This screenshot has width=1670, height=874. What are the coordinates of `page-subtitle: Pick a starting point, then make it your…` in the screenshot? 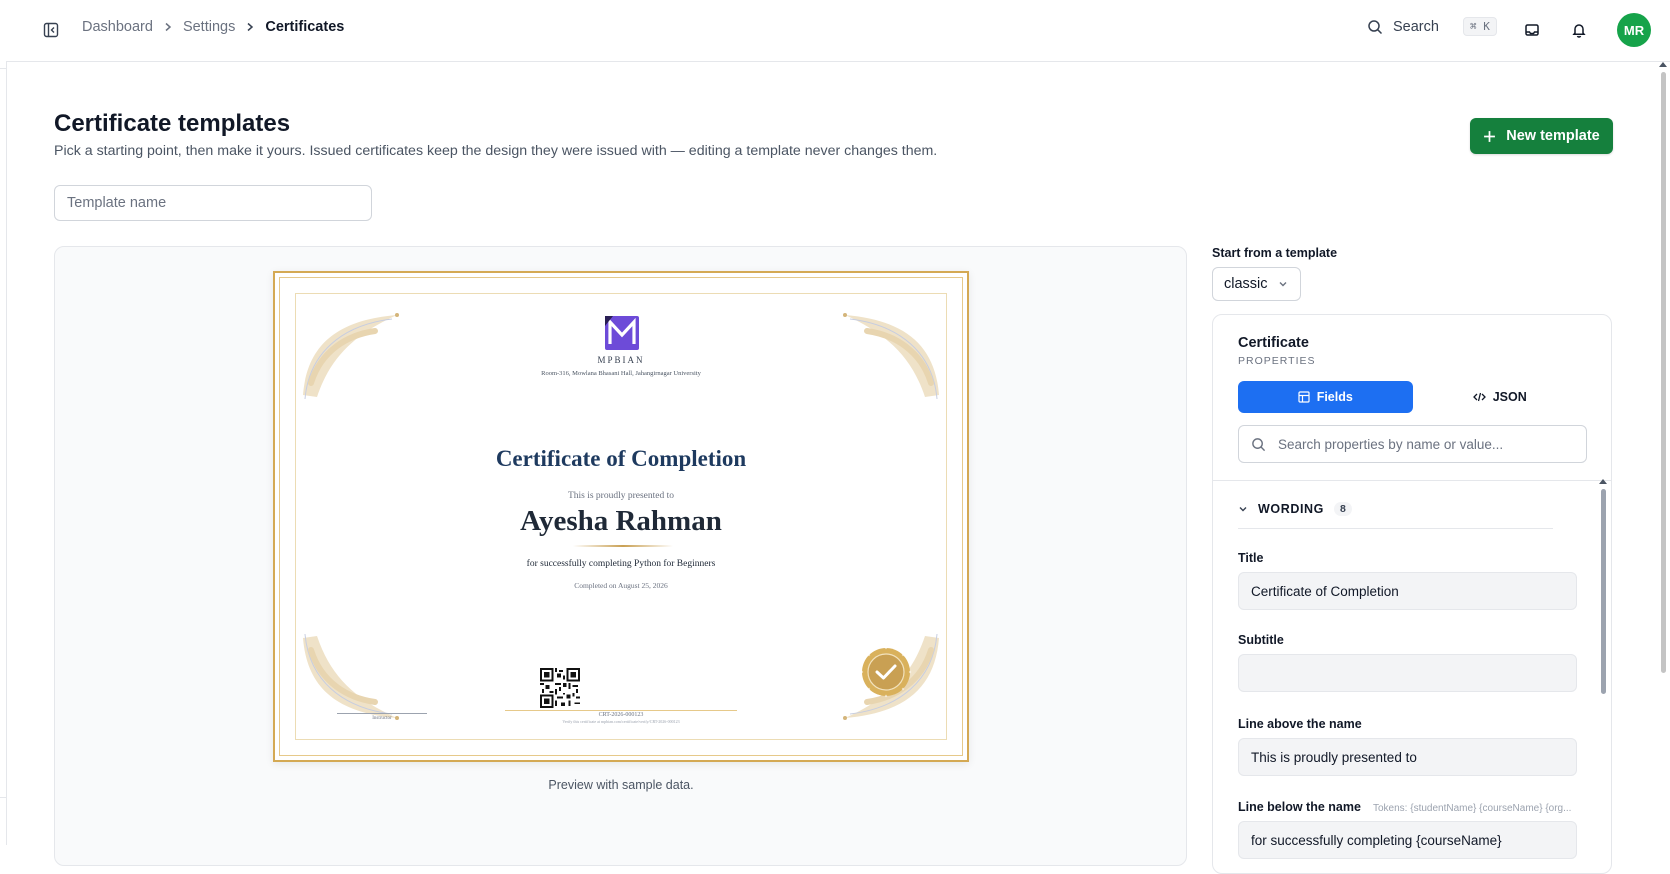 It's located at (496, 151).